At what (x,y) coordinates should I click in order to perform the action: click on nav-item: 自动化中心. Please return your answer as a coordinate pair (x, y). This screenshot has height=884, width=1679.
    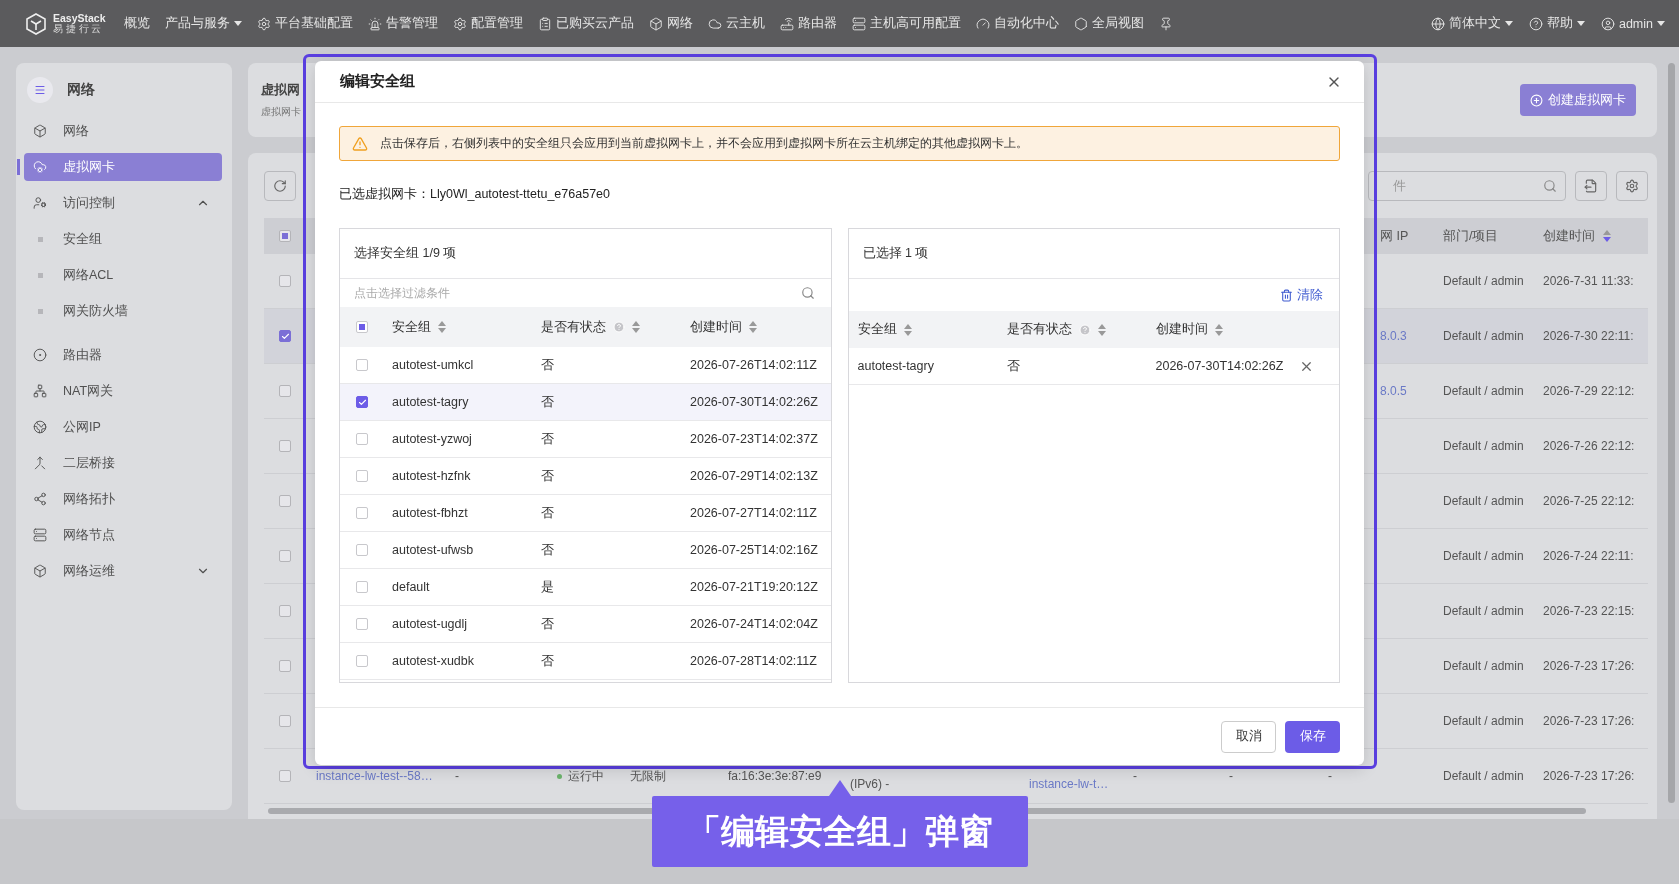
    Looking at the image, I should click on (1017, 23).